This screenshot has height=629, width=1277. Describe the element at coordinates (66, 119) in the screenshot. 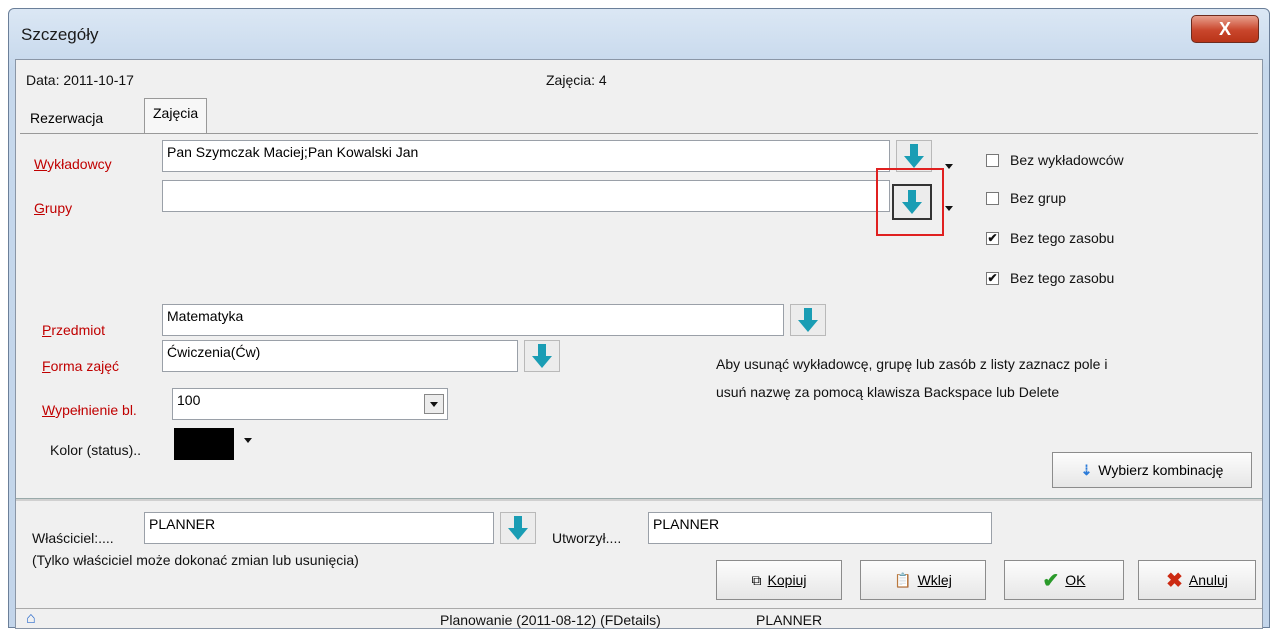

I see `tab-rezerwacja: Rezerwacja` at that location.